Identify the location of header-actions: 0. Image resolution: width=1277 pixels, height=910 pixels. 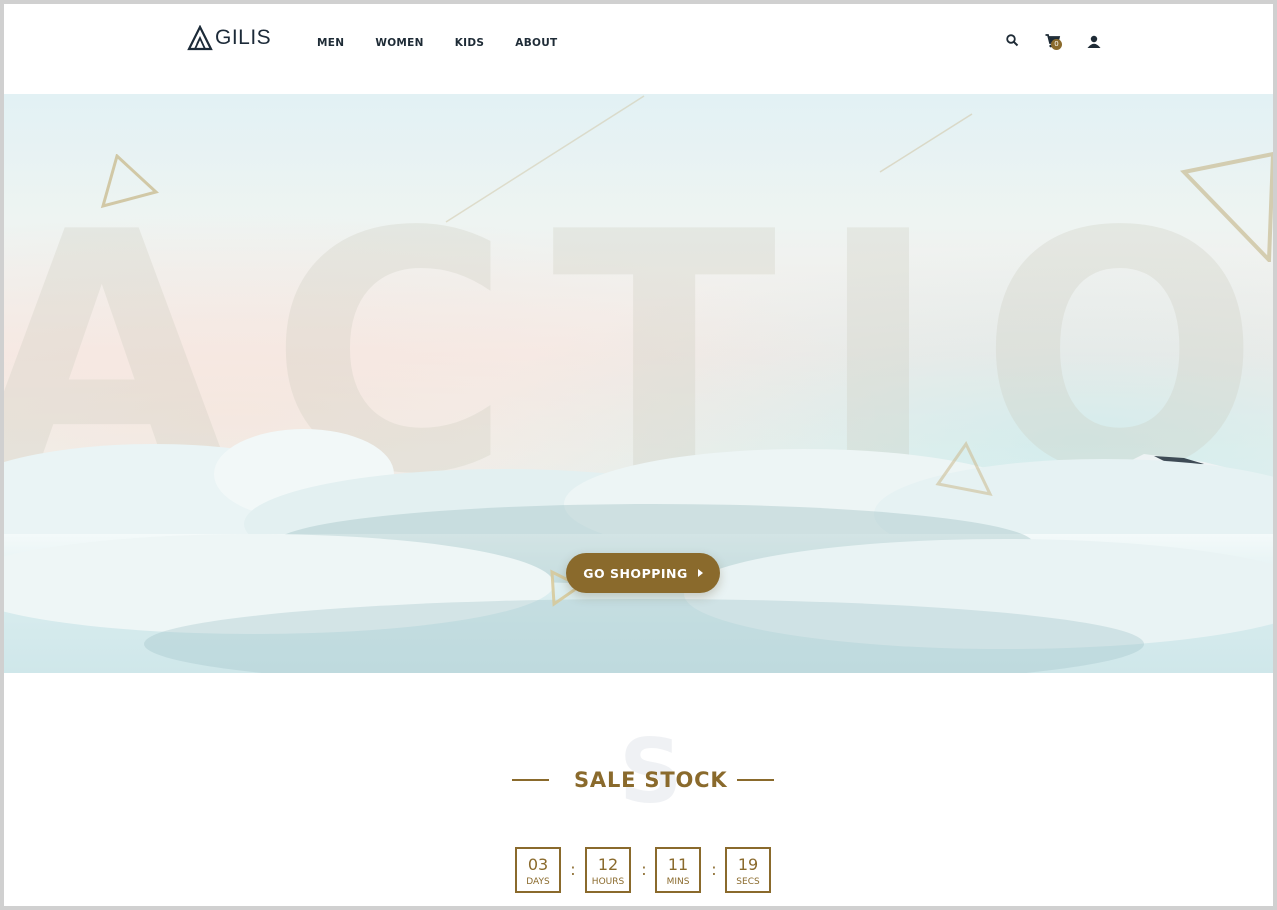
(1054, 43).